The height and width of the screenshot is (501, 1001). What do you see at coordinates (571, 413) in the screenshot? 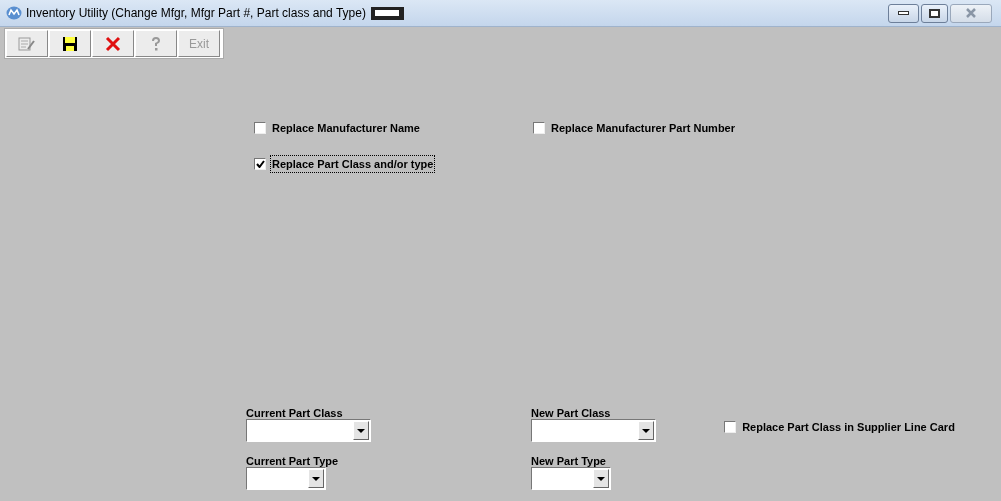
I see `field-label: New Part Class` at bounding box center [571, 413].